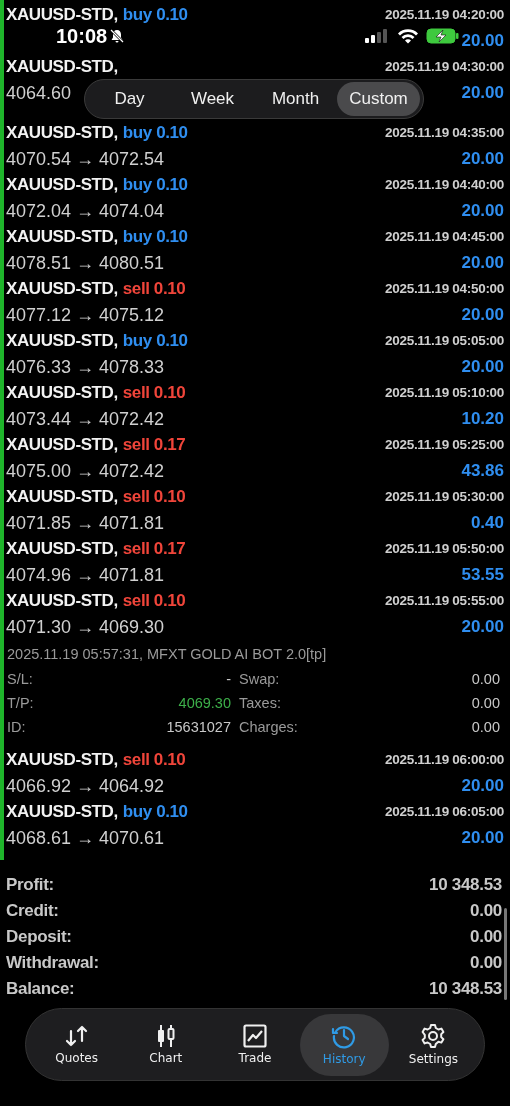  What do you see at coordinates (62, 67) in the screenshot?
I see `deal-title: XAUUSD-STD,` at bounding box center [62, 67].